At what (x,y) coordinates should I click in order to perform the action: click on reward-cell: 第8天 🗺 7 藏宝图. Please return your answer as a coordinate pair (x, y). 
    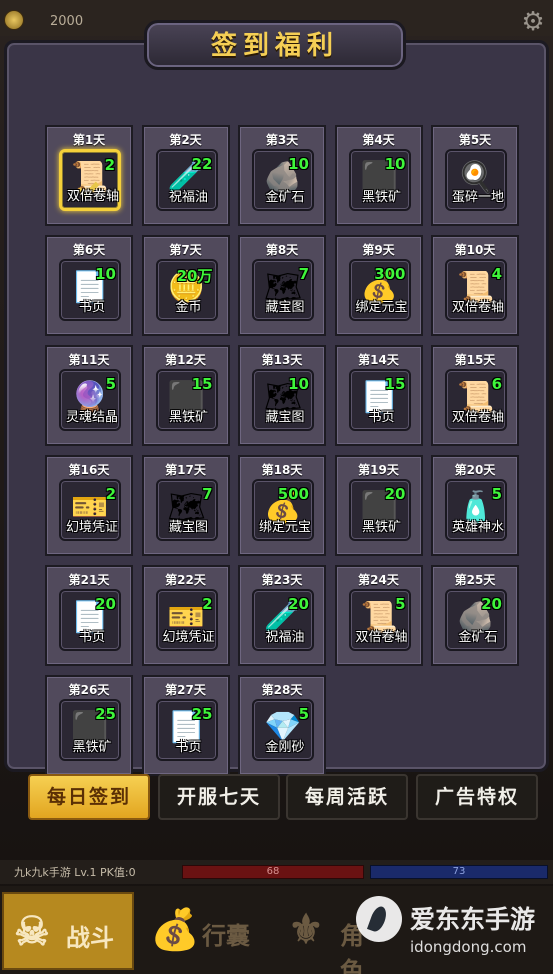
    Looking at the image, I should click on (282, 285).